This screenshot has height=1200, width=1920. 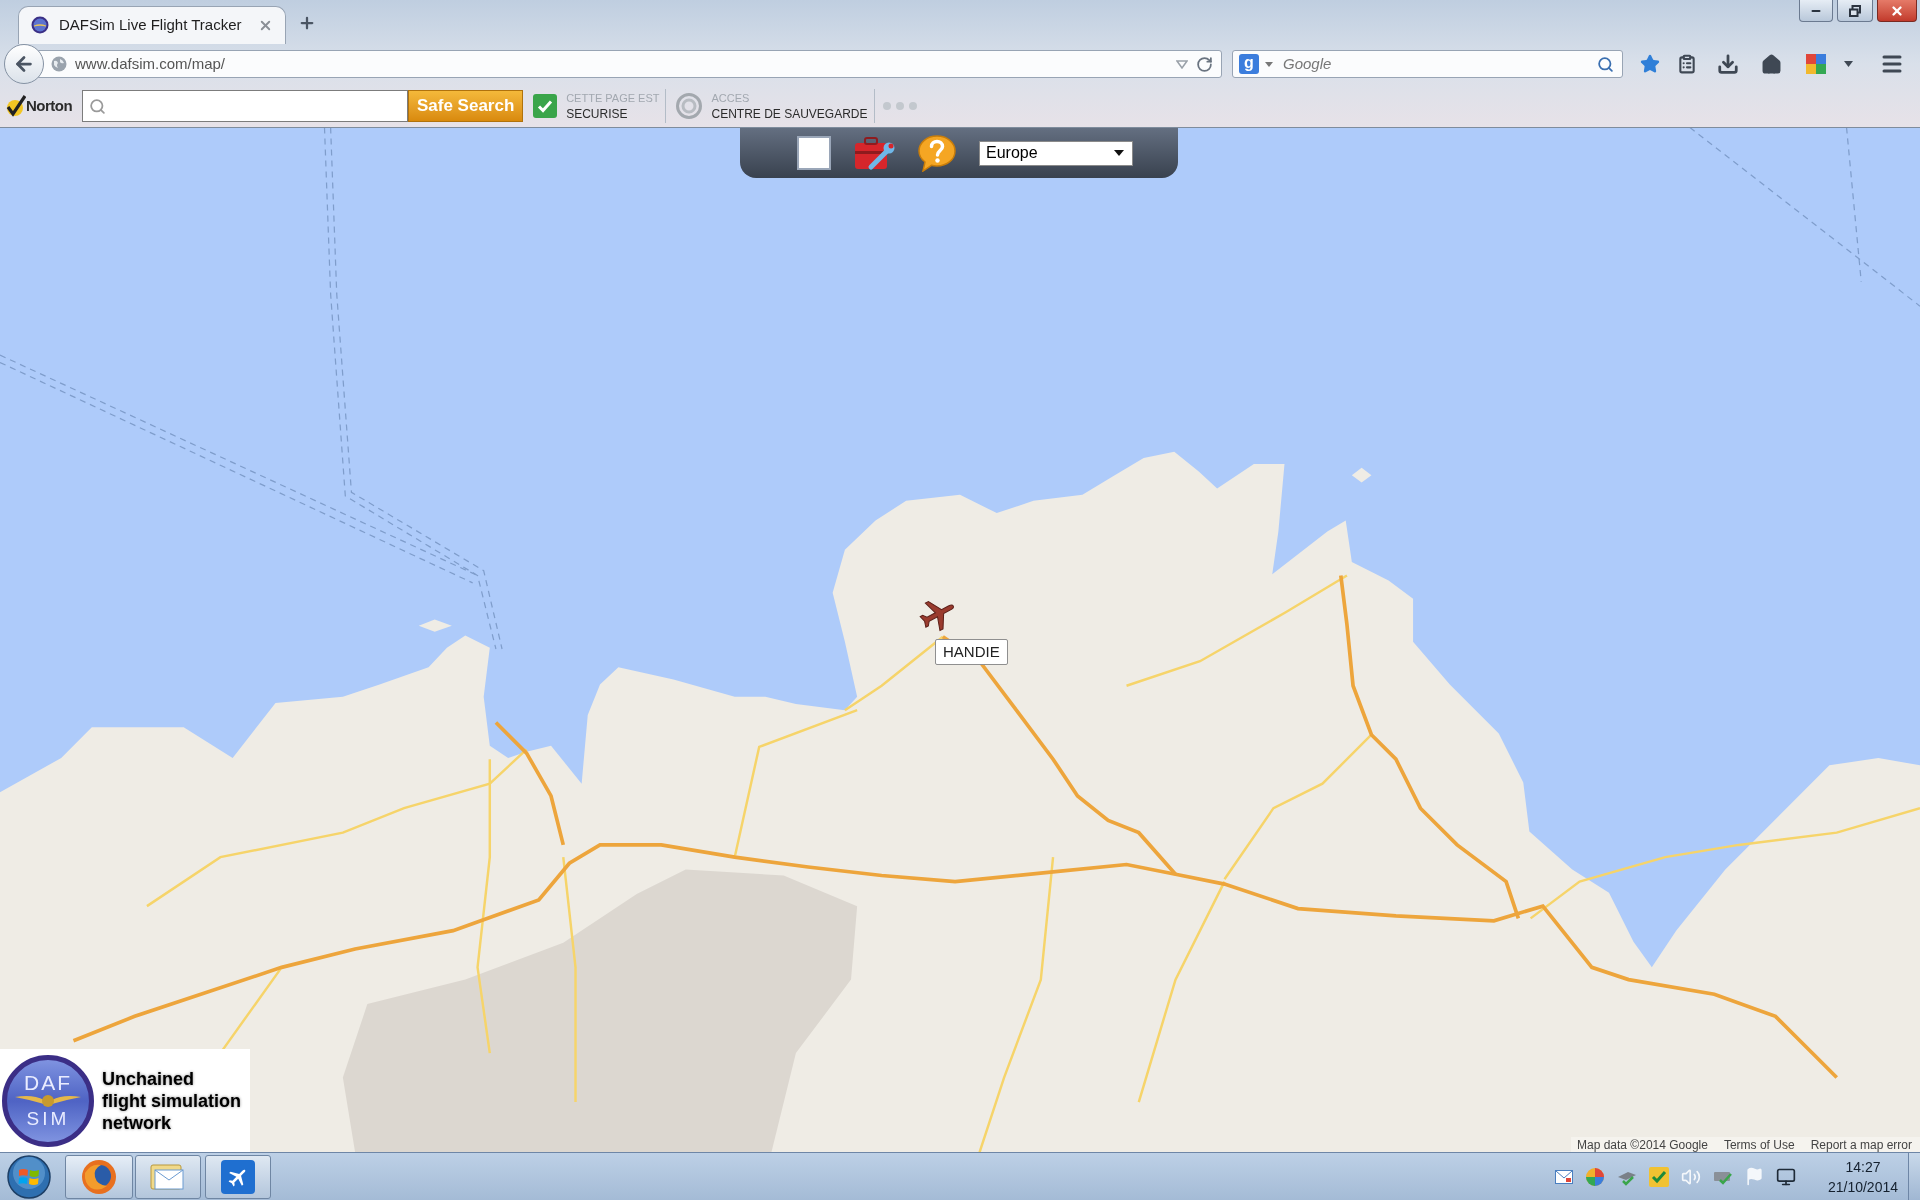 I want to click on quartered-circle-icon, so click(x=1594, y=1176).